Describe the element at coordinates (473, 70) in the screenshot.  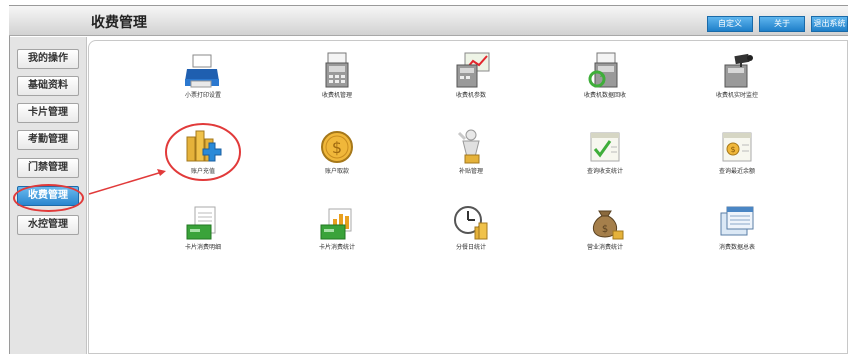
I see `terminal-chart-icon` at that location.